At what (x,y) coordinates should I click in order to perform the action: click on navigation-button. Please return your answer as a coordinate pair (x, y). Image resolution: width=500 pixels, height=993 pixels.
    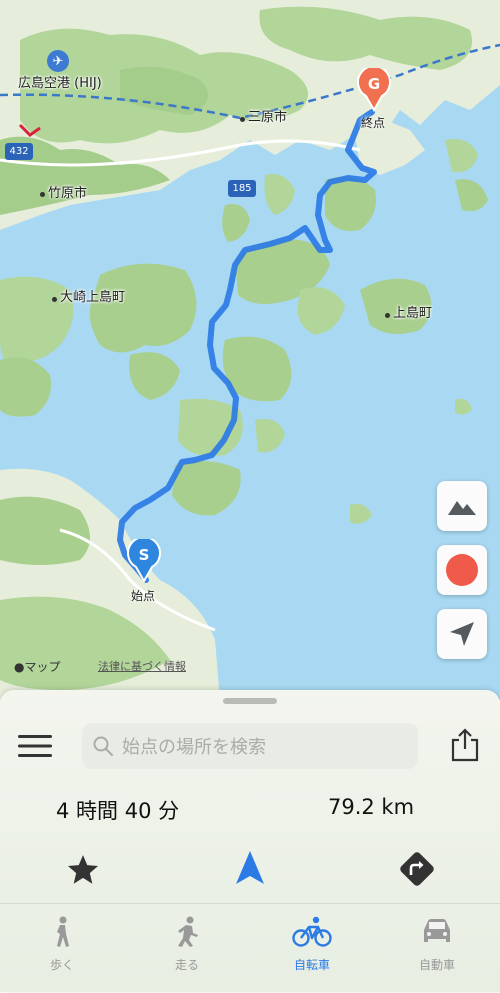
    Looking at the image, I should click on (250, 868).